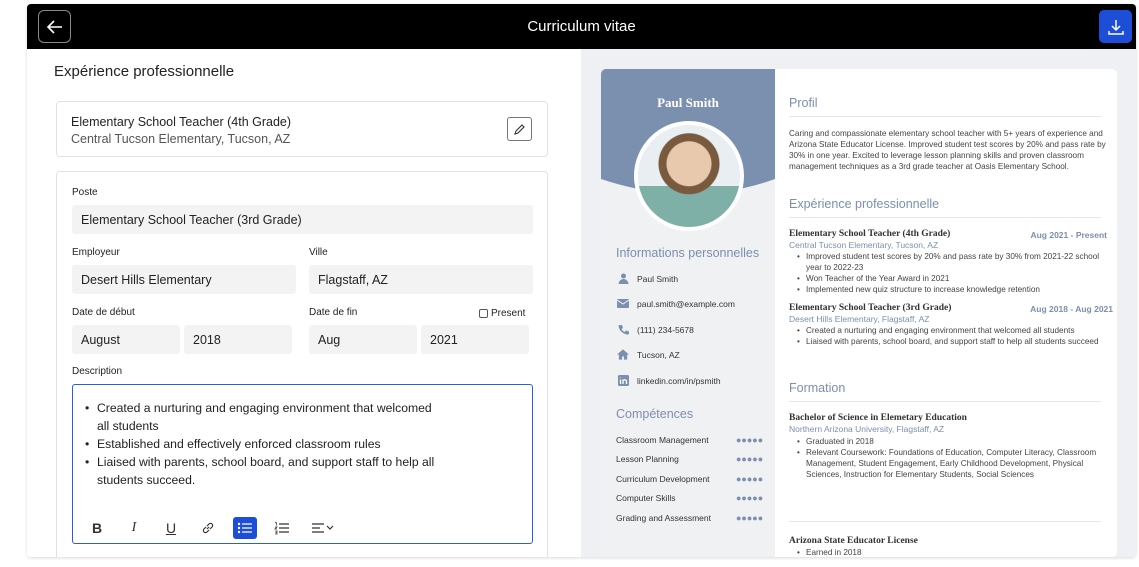  I want to click on align-dropdown, so click(323, 528).